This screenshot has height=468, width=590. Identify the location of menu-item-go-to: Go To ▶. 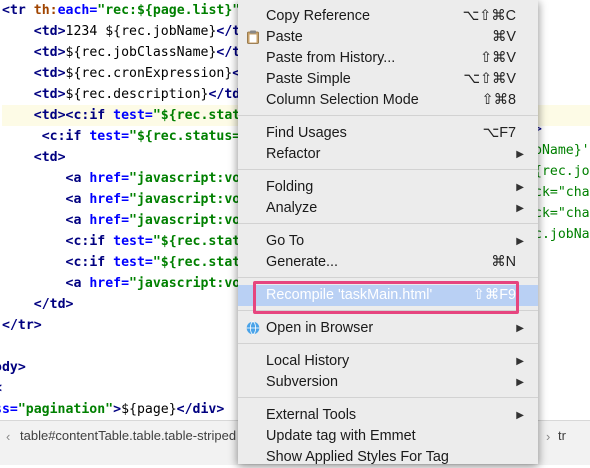
(388, 241).